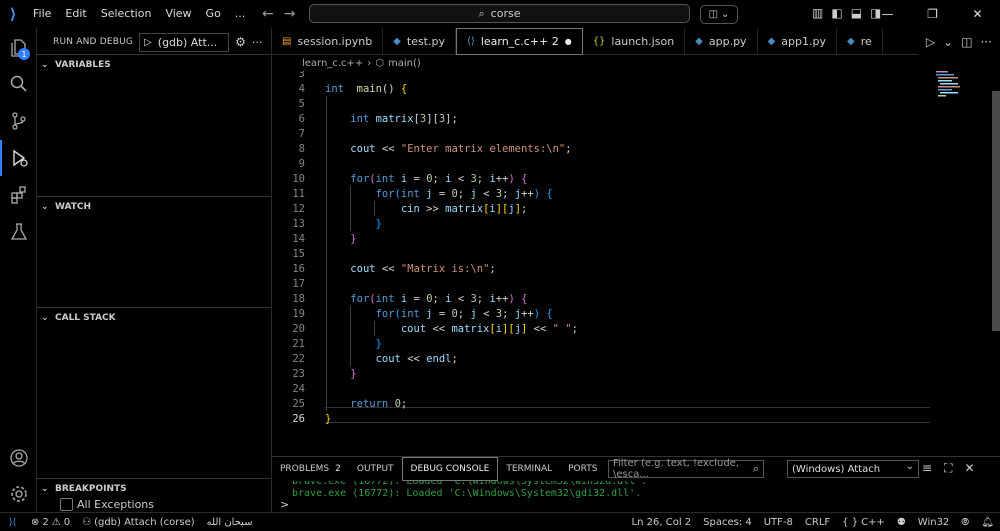 The image size is (1000, 531). I want to click on code-line: 9, so click(602, 164).